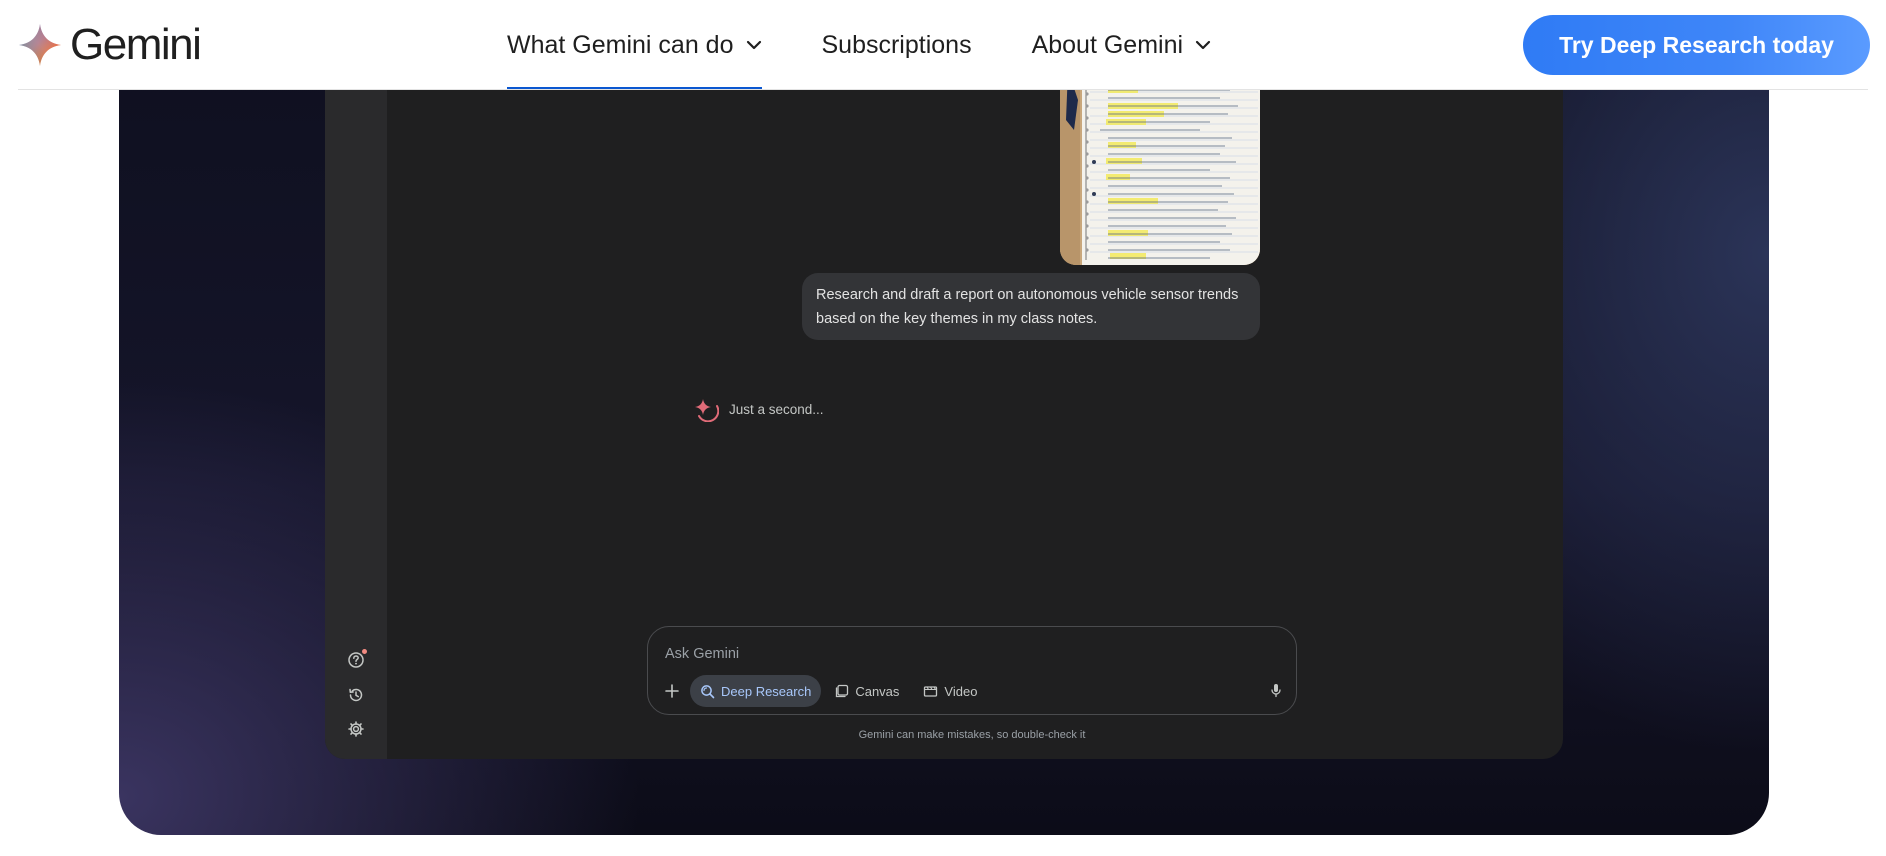 The height and width of the screenshot is (856, 1886). Describe the element at coordinates (1696, 45) in the screenshot. I see `try-deep-research-button: Try Deep Research today` at that location.